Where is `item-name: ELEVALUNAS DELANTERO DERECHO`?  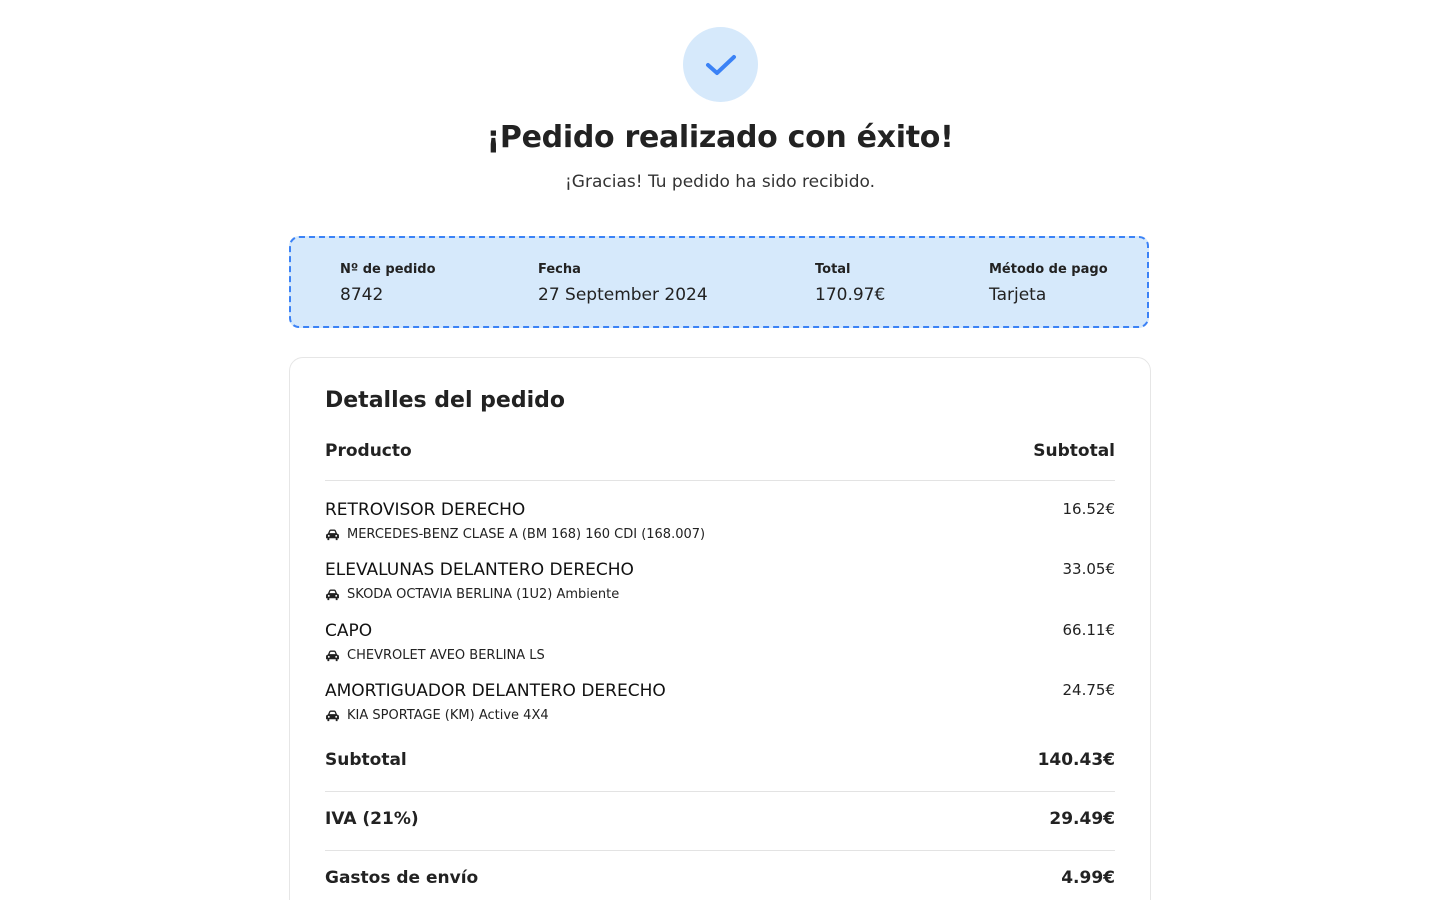
item-name: ELEVALUNAS DELANTERO DERECHO is located at coordinates (479, 570).